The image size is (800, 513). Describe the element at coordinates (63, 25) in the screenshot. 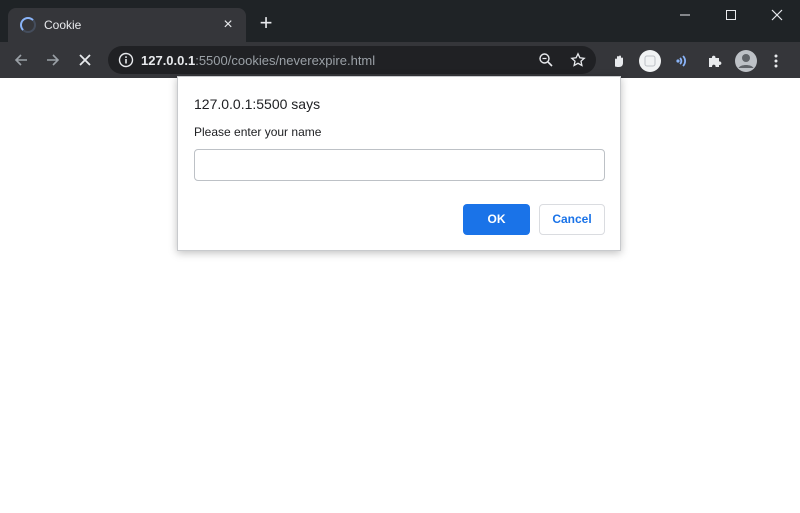

I see `tab-title: Cookie` at that location.